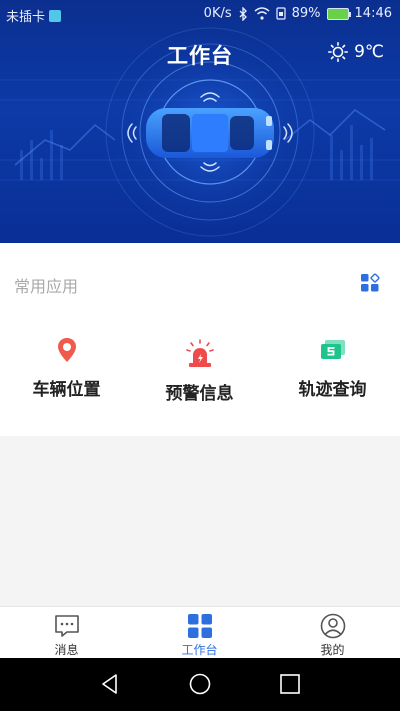  Describe the element at coordinates (199, 353) in the screenshot. I see `alarm-siren-icon` at that location.